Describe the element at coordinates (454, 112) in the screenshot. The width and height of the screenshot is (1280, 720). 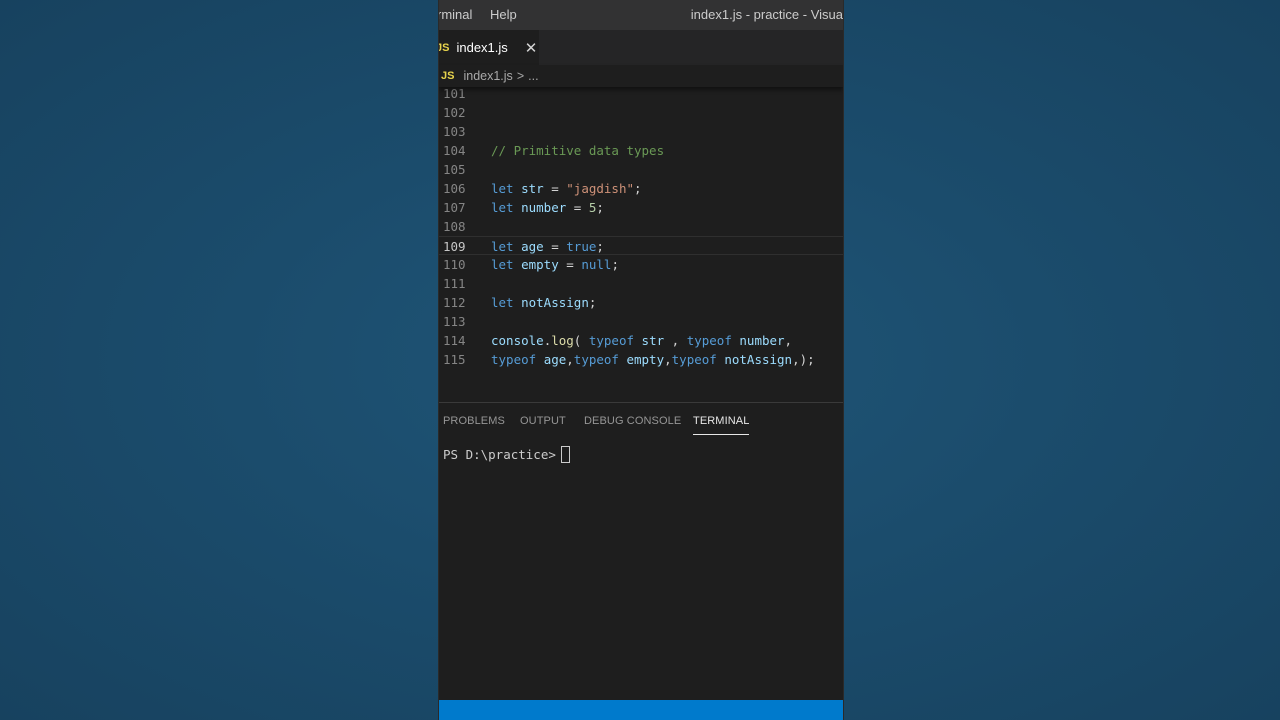
I see `line-number: 102` at that location.